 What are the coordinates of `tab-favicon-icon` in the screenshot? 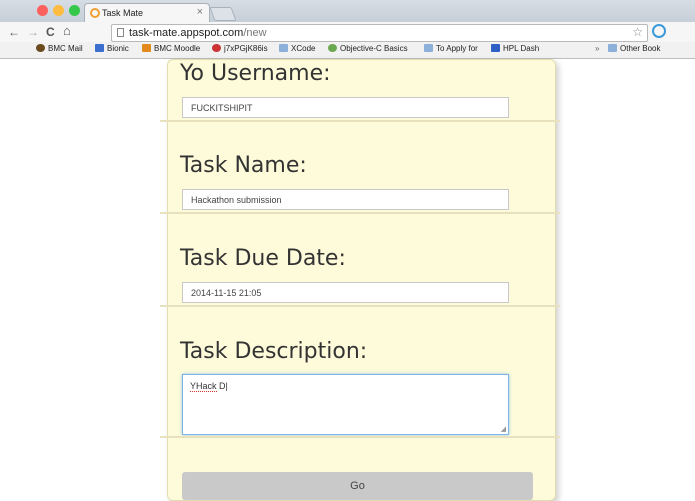 It's located at (95, 13).